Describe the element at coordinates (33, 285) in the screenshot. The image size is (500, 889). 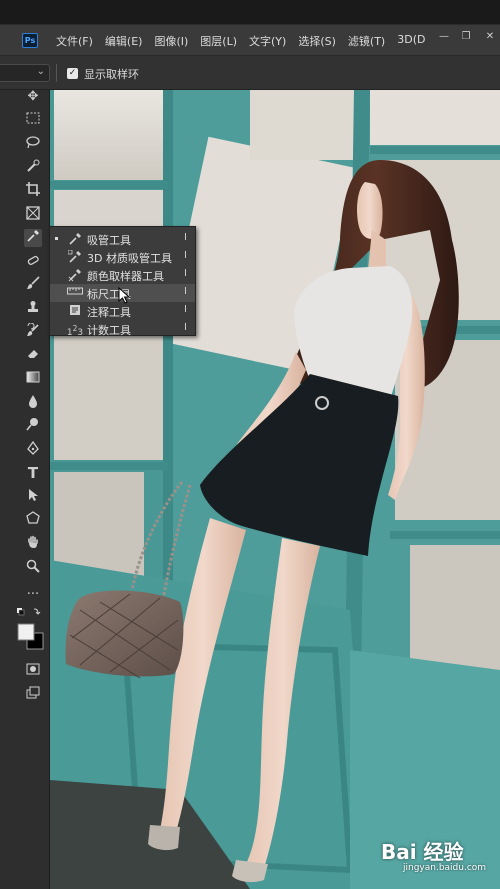
I see `brush-icon` at that location.